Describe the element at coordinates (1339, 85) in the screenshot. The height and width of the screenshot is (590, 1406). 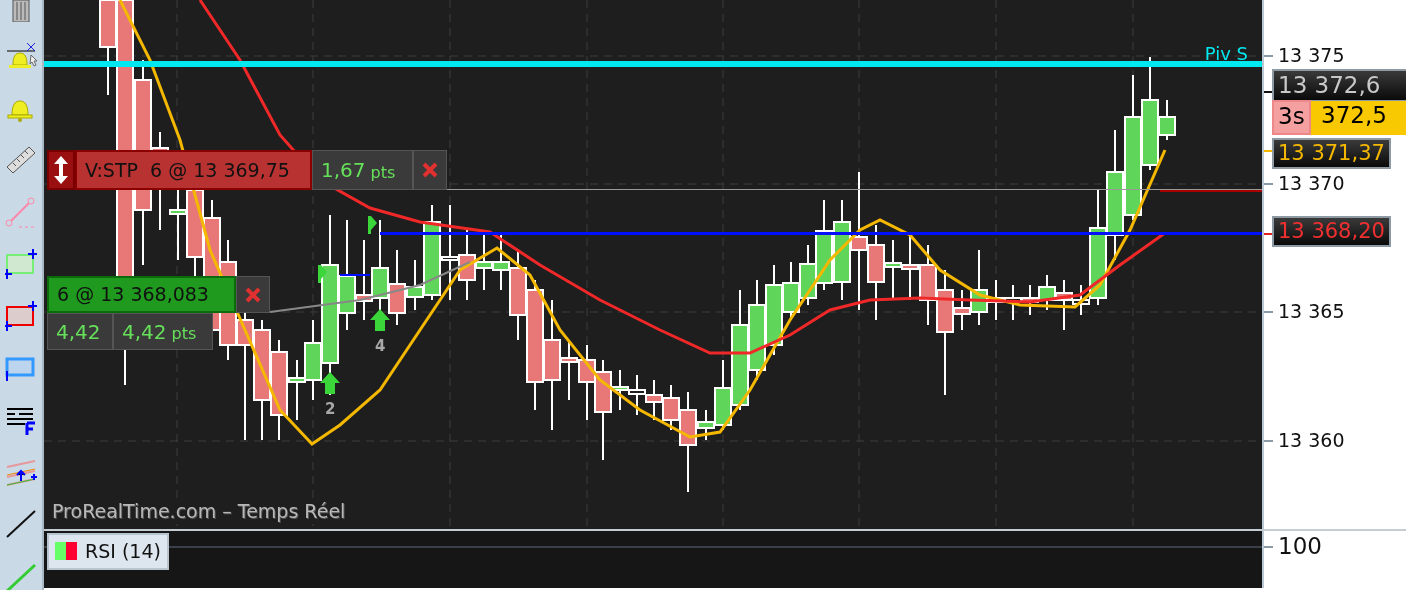
I see `price-tag: 13 372,6` at that location.